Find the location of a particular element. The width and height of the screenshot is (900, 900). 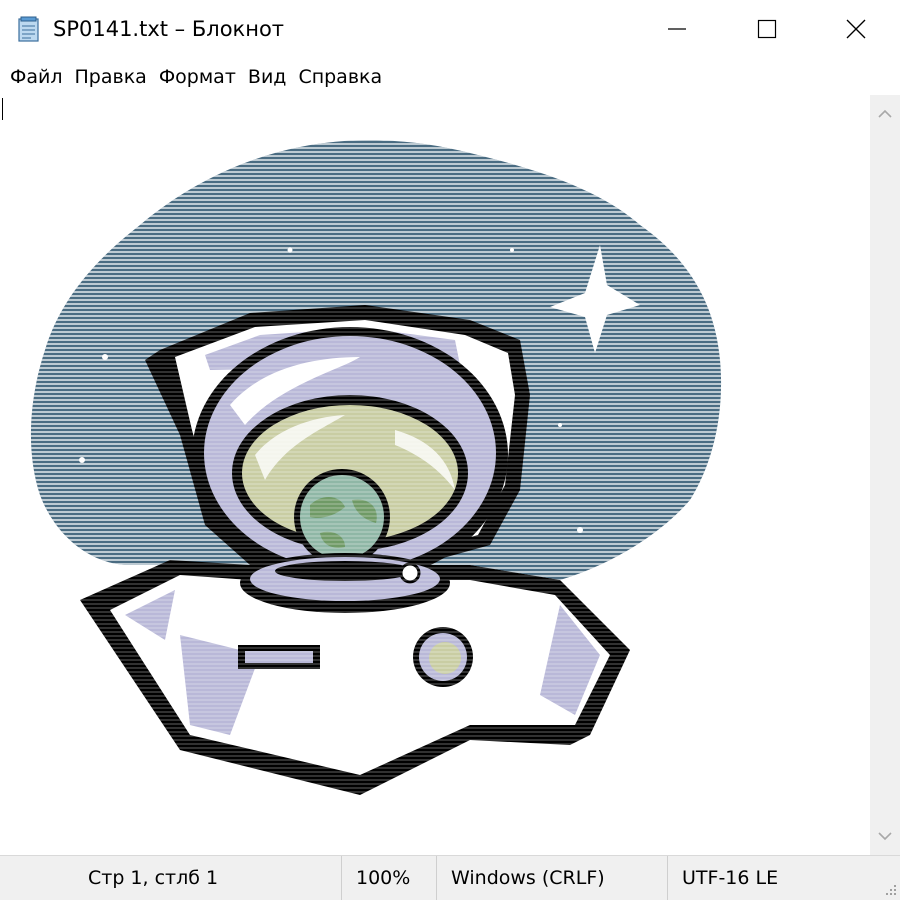

notepad-icon is located at coordinates (28, 29).